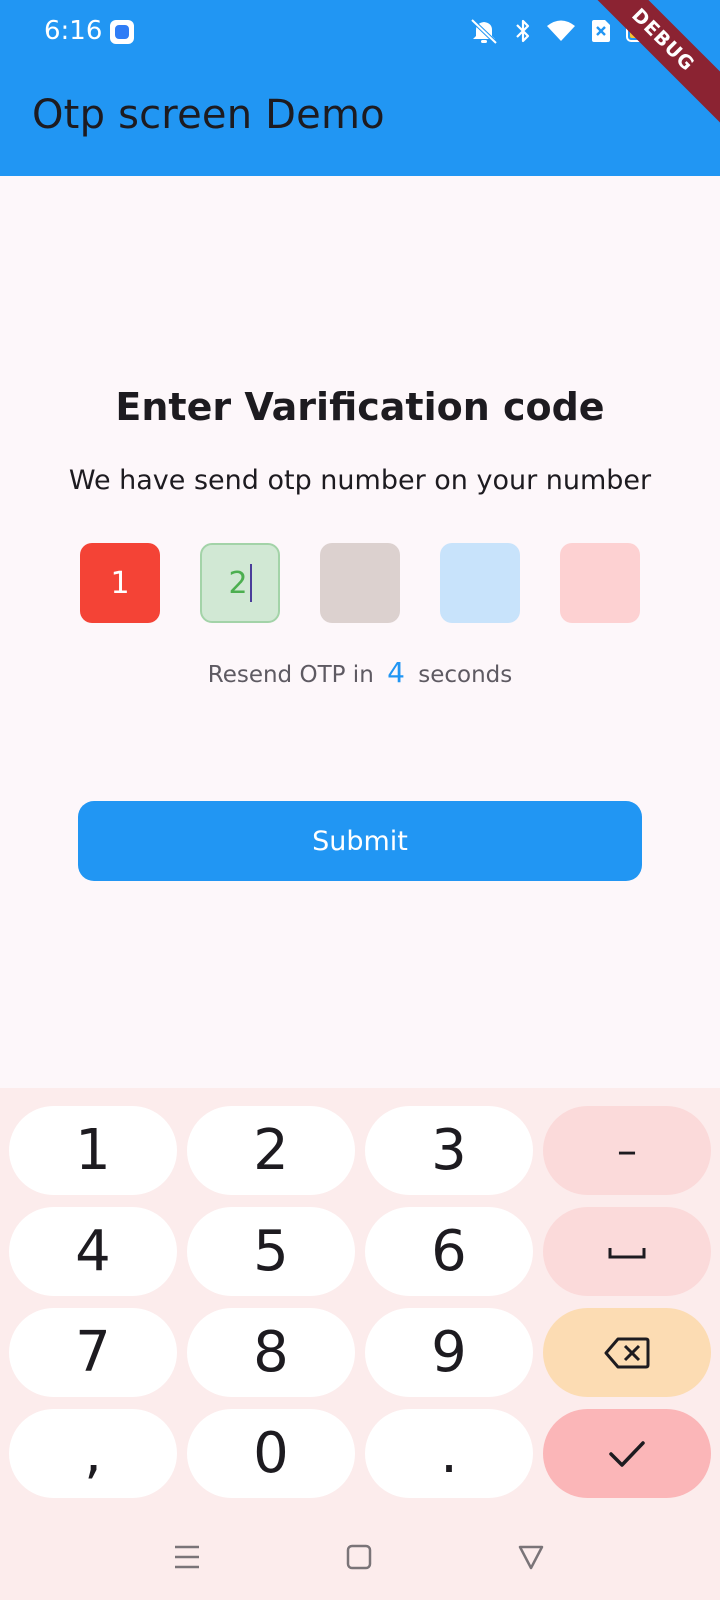 The height and width of the screenshot is (1600, 720). What do you see at coordinates (561, 30) in the screenshot?
I see `wifi-icon` at bounding box center [561, 30].